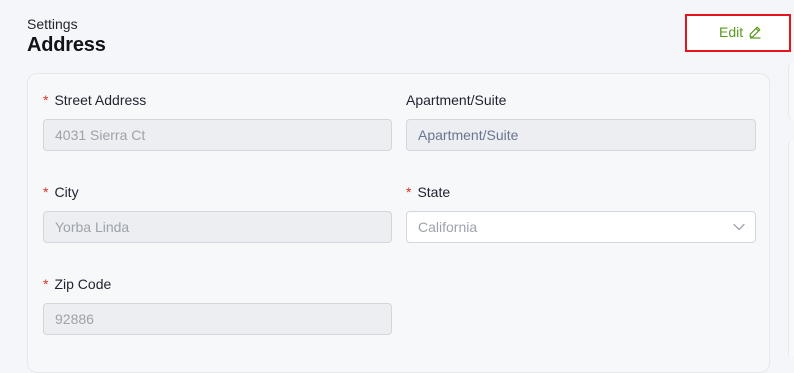 The image size is (794, 373). I want to click on street-address-label: * Street Address, so click(95, 100).